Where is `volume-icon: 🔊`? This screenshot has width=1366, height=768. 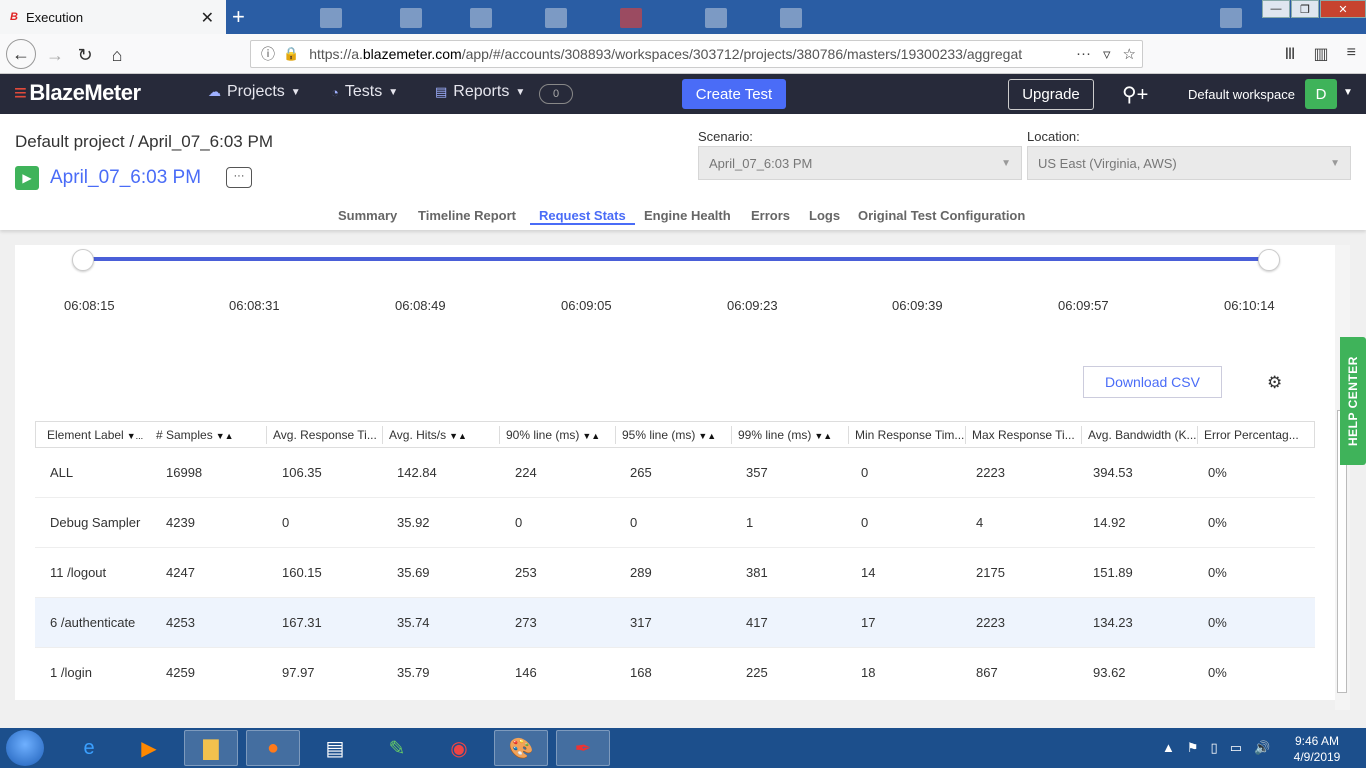
volume-icon: 🔊 is located at coordinates (1262, 748).